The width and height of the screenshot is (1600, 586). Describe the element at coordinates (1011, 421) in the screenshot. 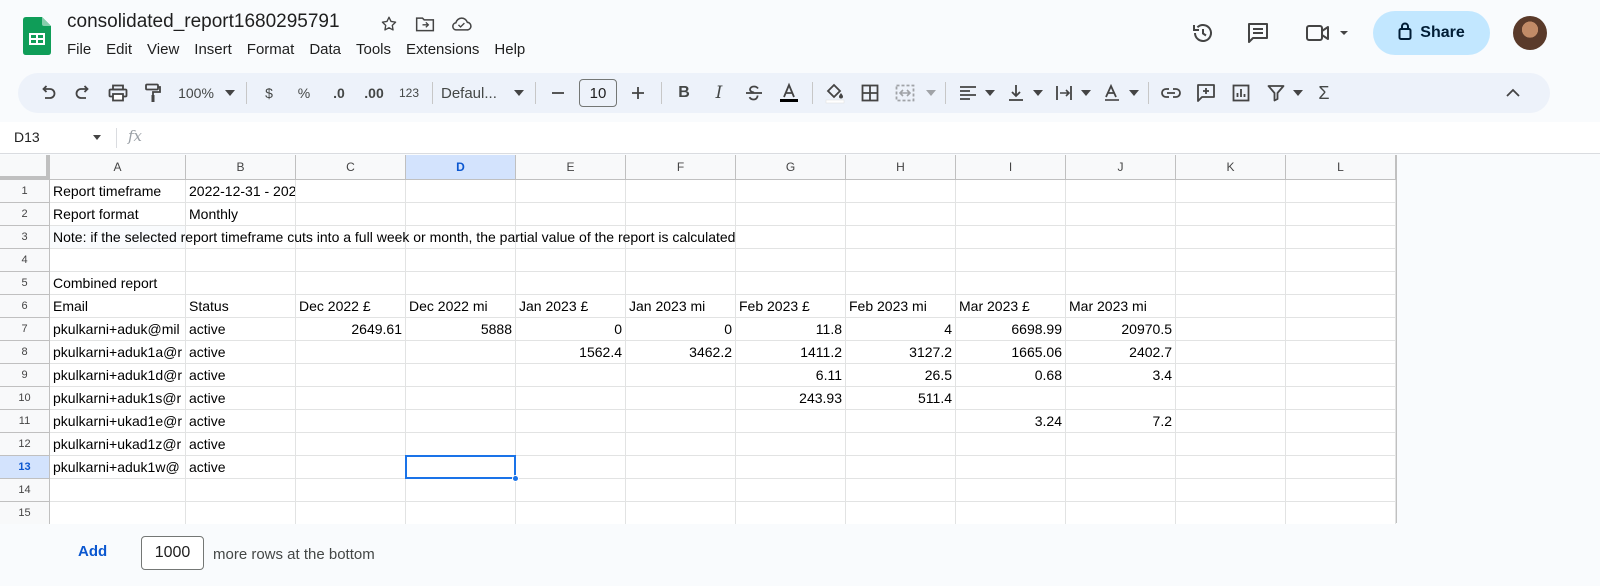

I see `cell-i11: 3.24` at that location.